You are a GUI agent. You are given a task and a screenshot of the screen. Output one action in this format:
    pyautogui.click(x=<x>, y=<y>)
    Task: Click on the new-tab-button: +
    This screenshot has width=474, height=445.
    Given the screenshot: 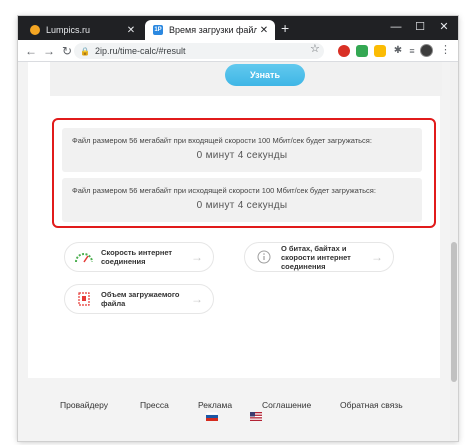 What is the action you would take?
    pyautogui.click(x=285, y=28)
    